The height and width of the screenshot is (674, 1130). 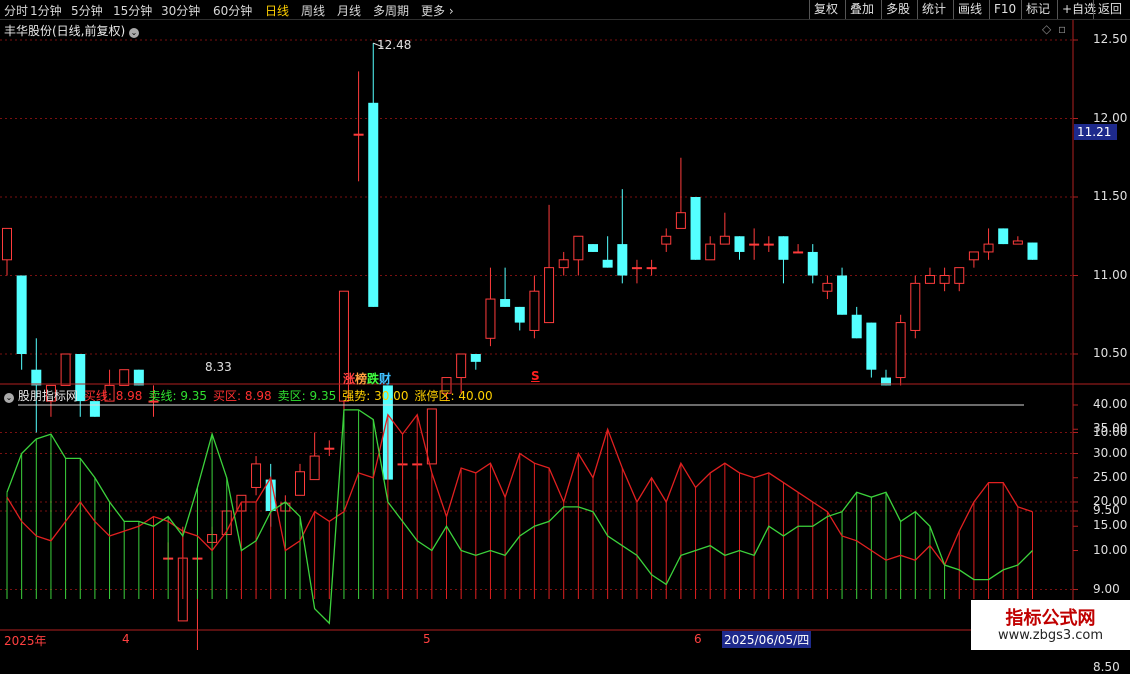 What do you see at coordinates (349, 379) in the screenshot?
I see `board-zhang: 涨` at bounding box center [349, 379].